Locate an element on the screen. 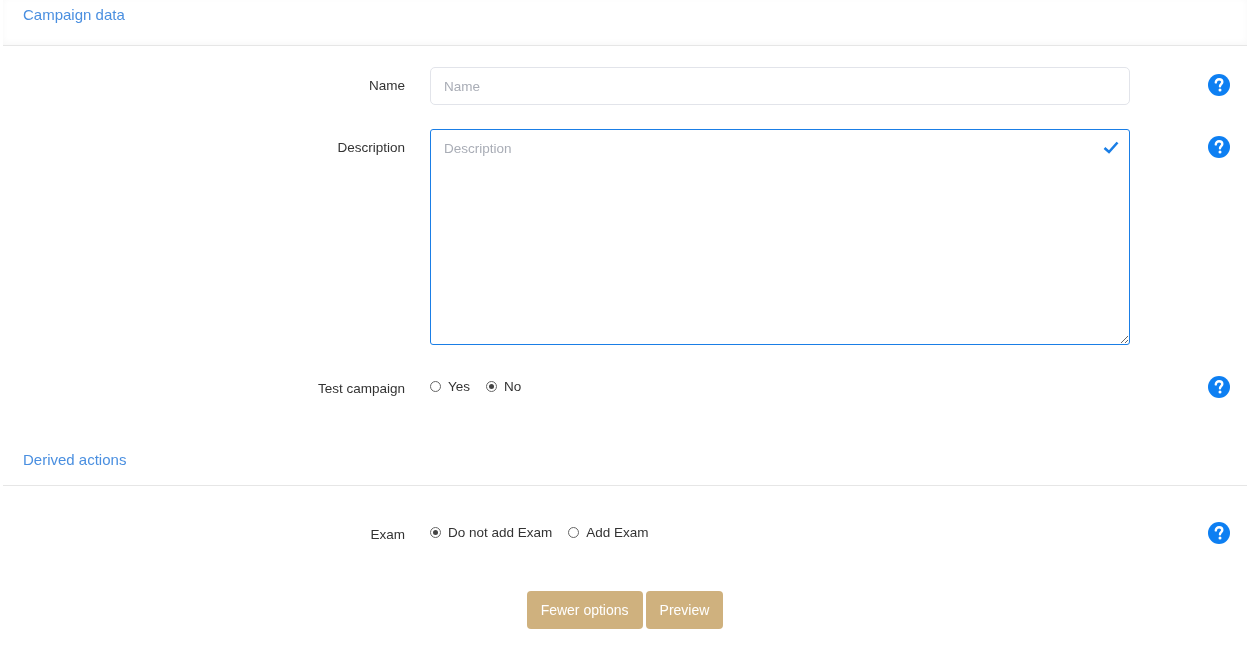  field-label: Name is located at coordinates (387, 85).